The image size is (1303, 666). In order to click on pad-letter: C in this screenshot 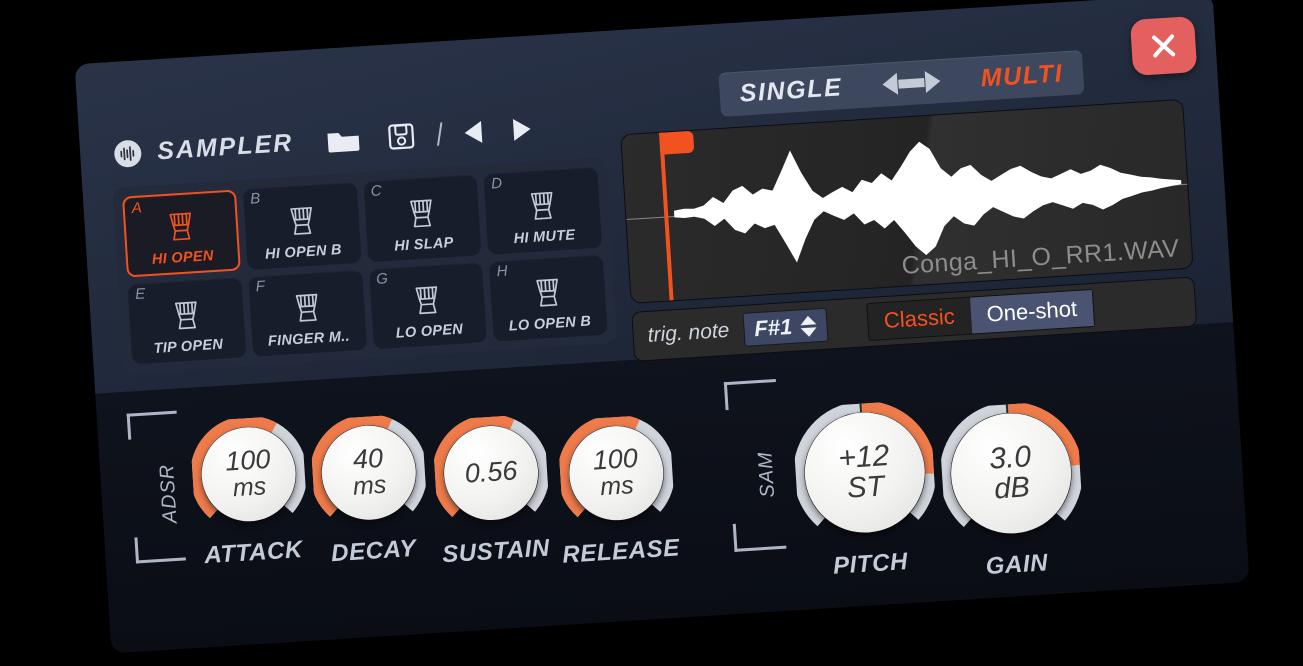, I will do `click(376, 191)`.